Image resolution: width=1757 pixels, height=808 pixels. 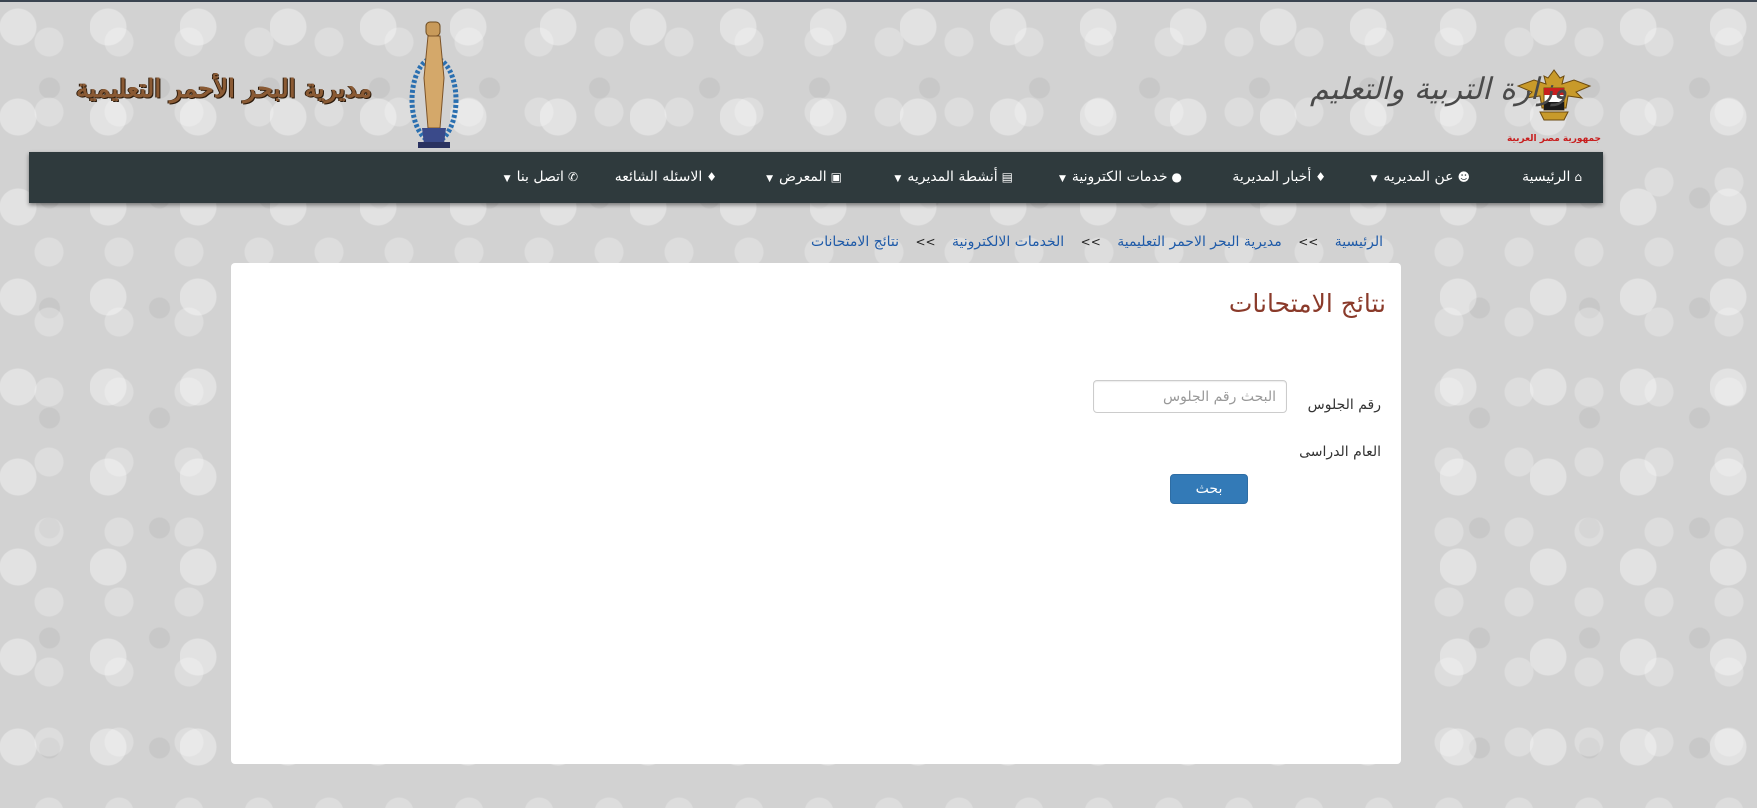 I want to click on globe-icon: ●, so click(x=1176, y=177).